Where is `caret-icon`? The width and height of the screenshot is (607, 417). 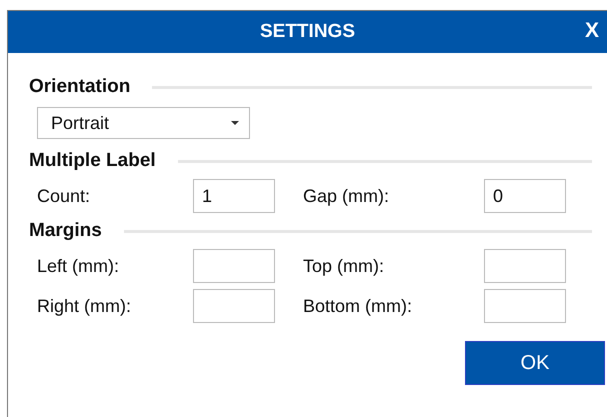
caret-icon is located at coordinates (235, 123).